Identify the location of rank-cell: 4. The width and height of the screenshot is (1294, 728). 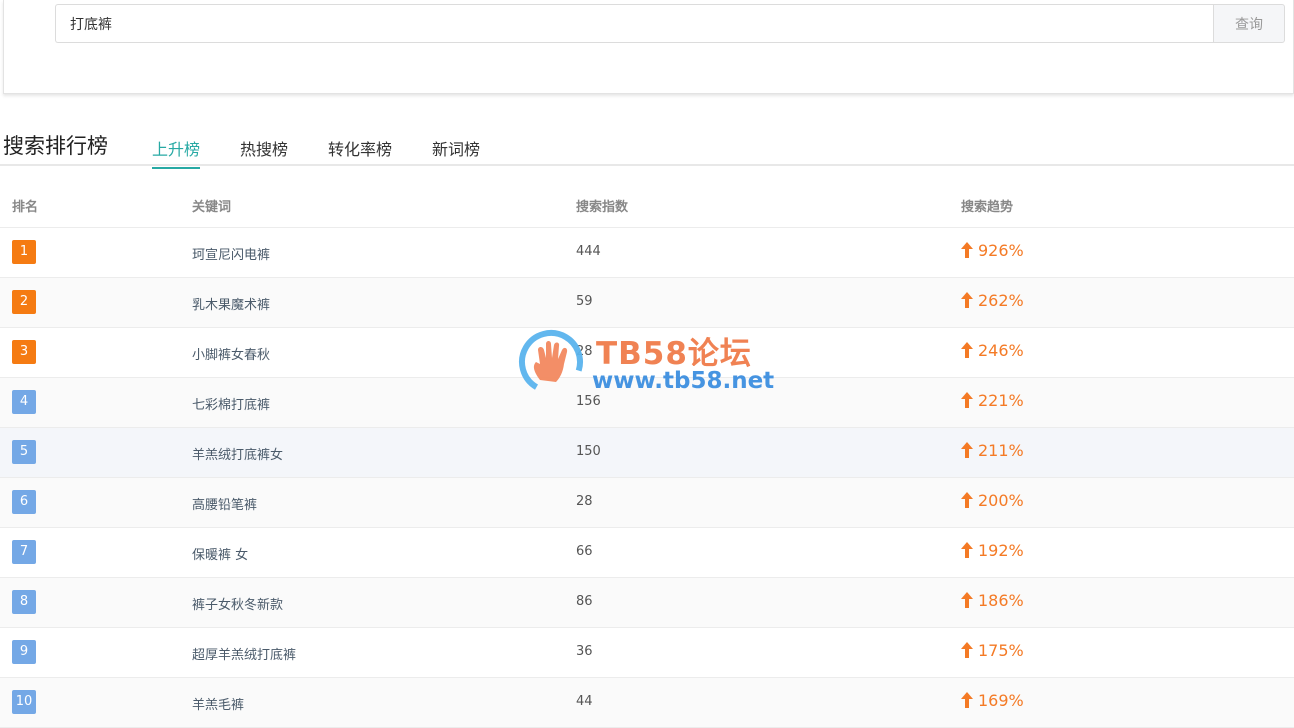
(24, 402).